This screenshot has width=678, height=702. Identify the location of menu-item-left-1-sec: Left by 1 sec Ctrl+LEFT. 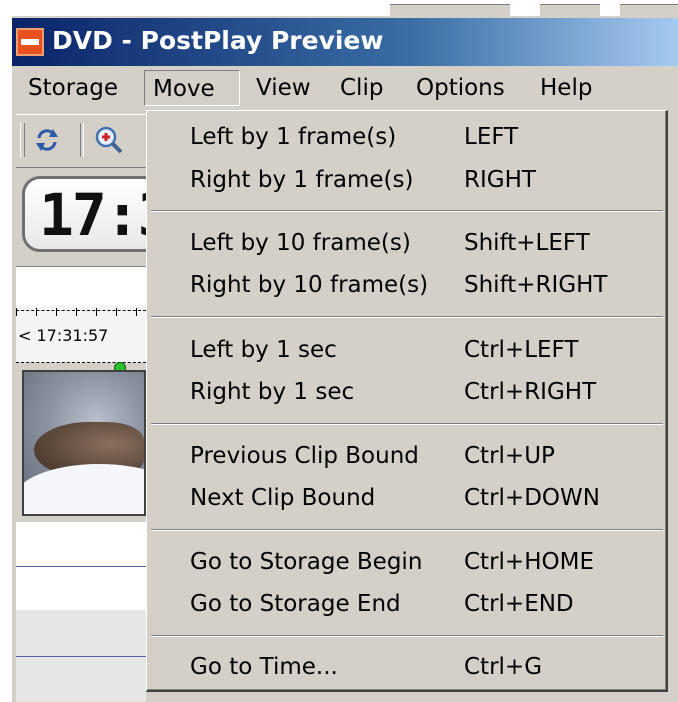
(406, 350).